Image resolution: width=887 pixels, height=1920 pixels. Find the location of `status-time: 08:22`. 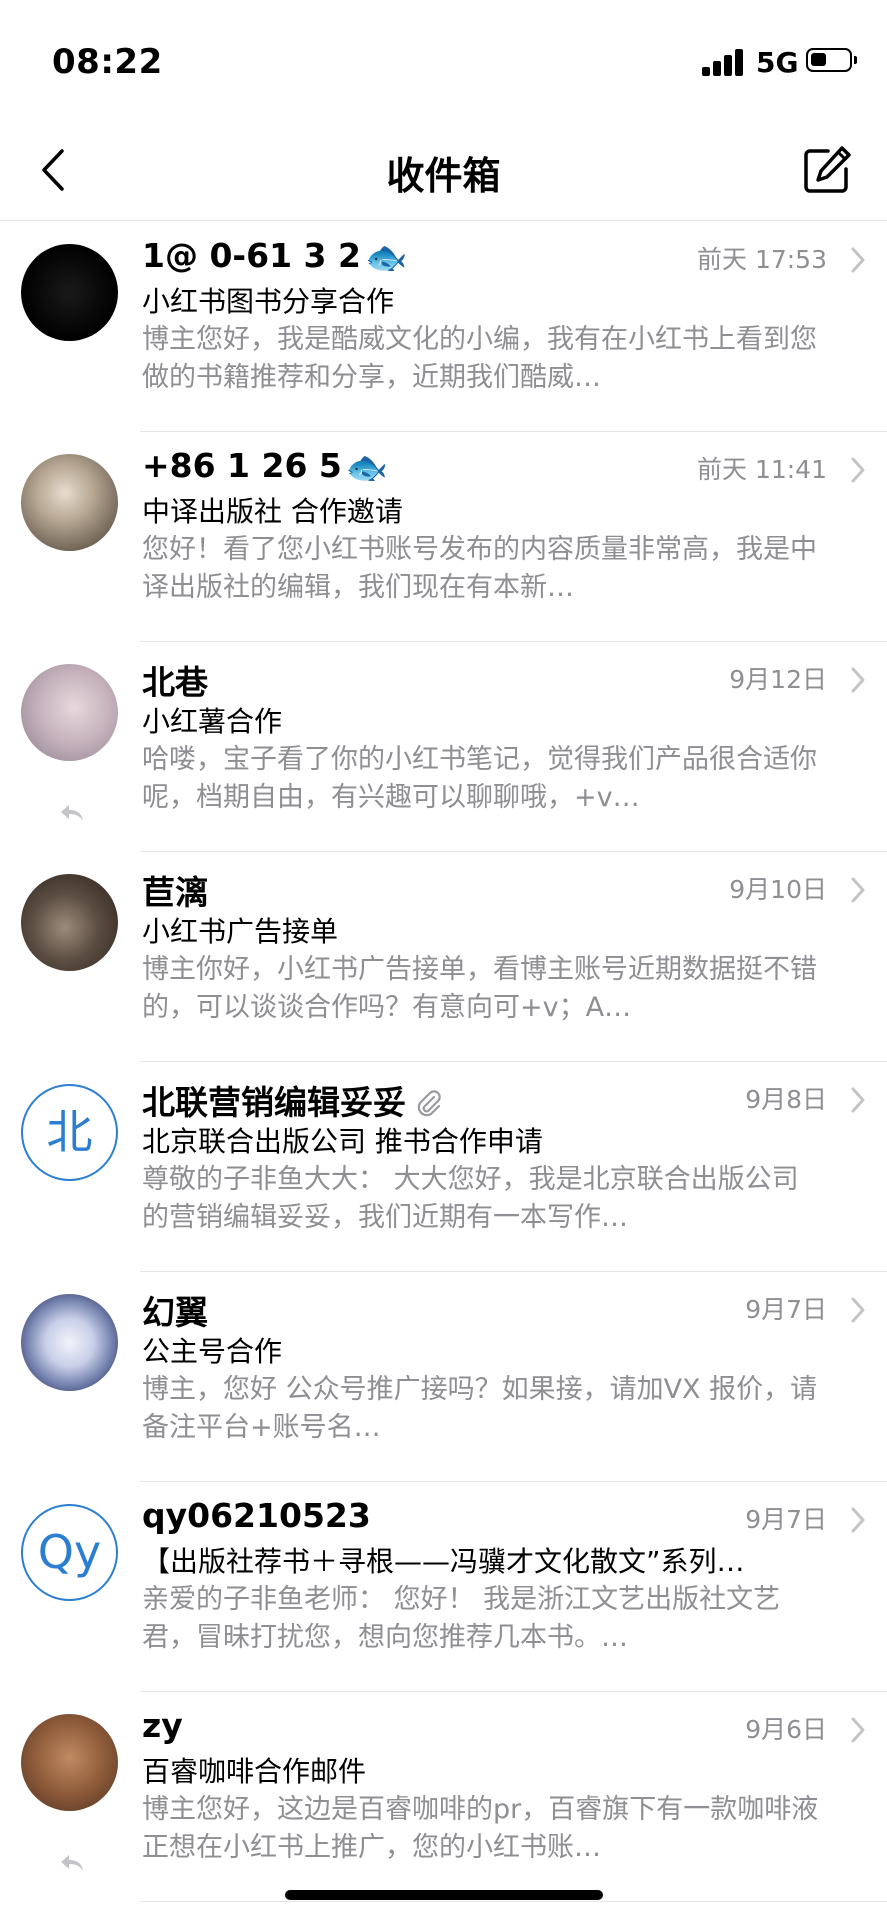

status-time: 08:22 is located at coordinates (107, 62).